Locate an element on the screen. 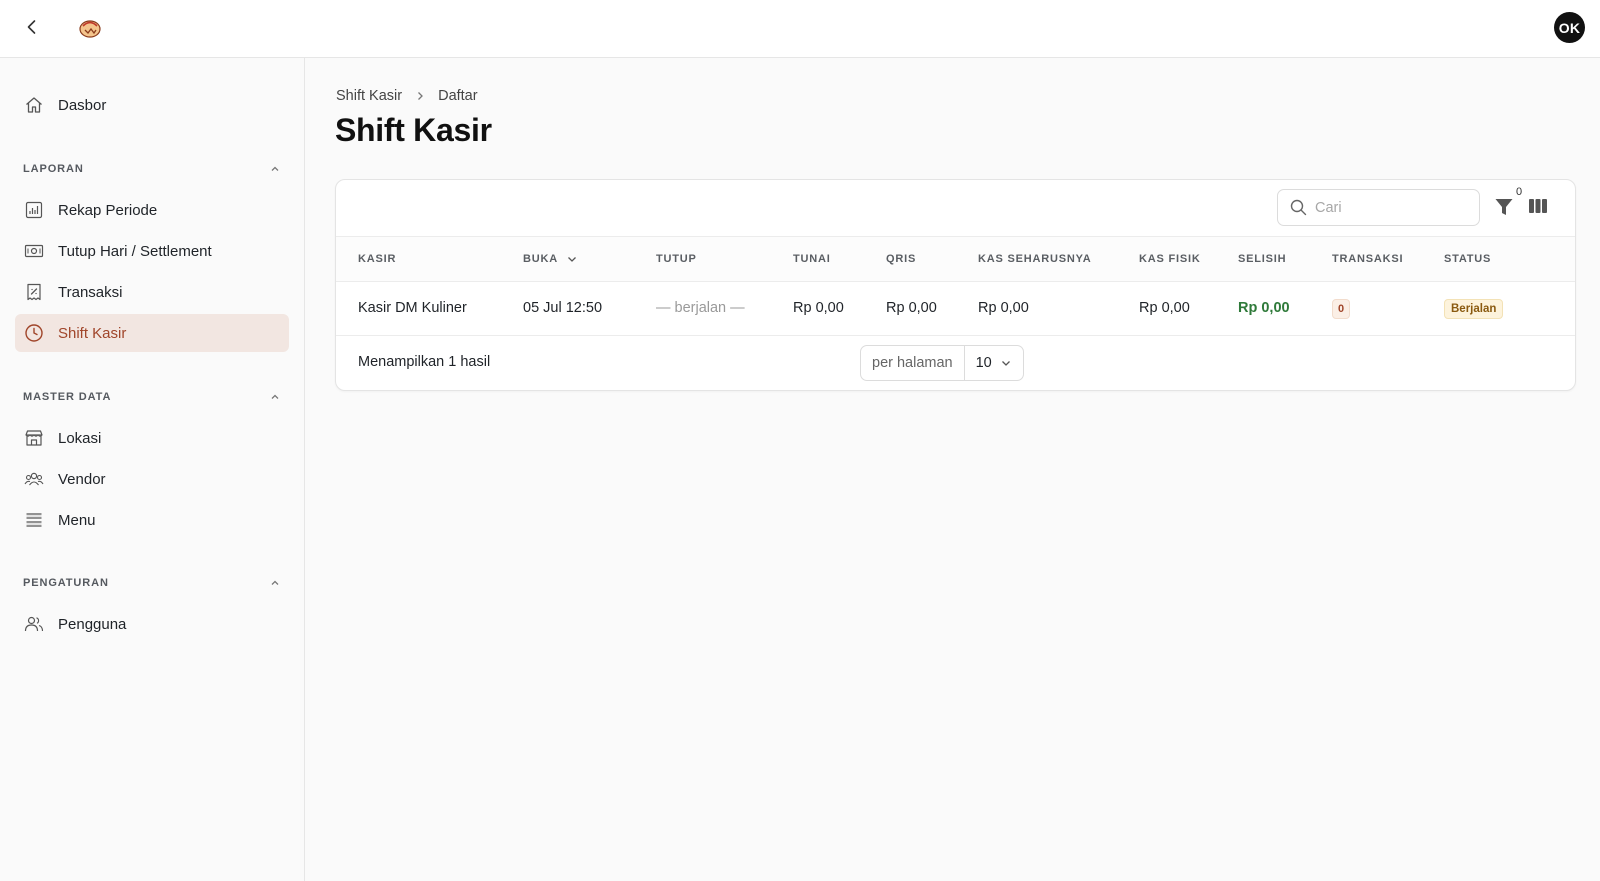 This screenshot has width=1600, height=881. app-logo is located at coordinates (90, 28).